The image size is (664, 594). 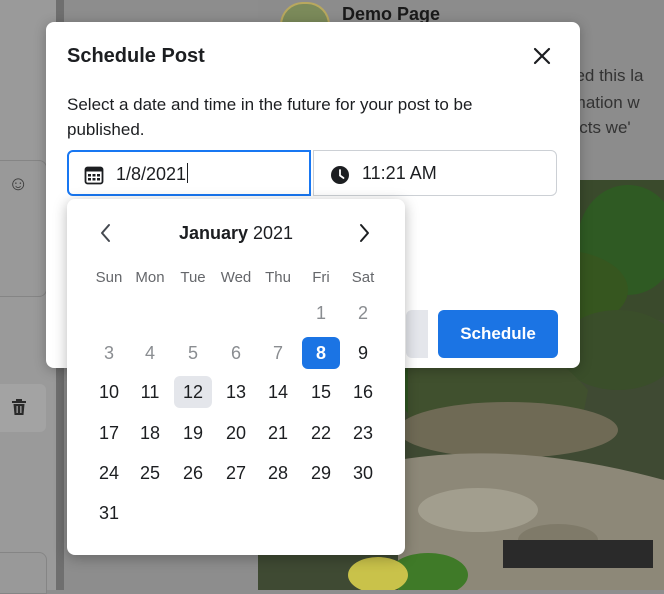 I want to click on calendar-day: 17, so click(x=109, y=433).